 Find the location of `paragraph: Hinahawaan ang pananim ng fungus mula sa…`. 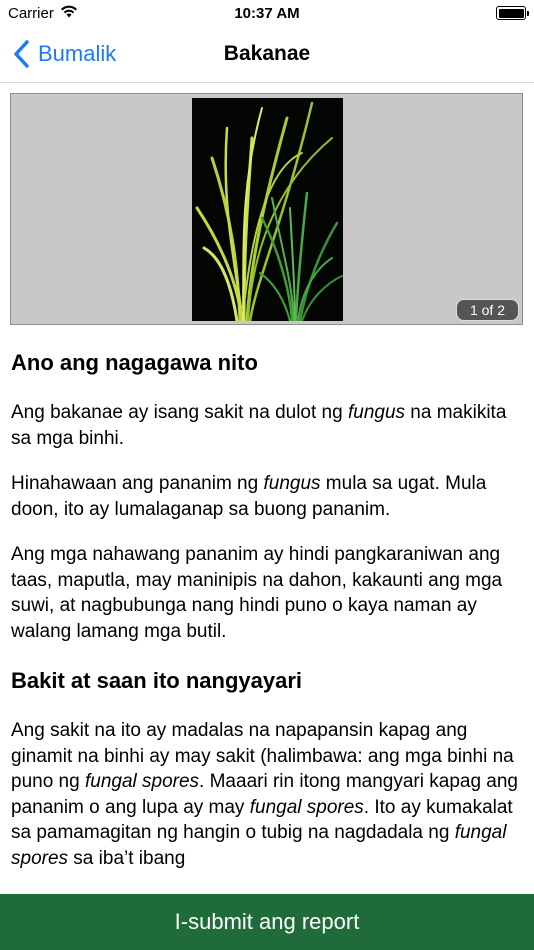

paragraph: Hinahawaan ang pananim ng fungus mula sa… is located at coordinates (249, 496).